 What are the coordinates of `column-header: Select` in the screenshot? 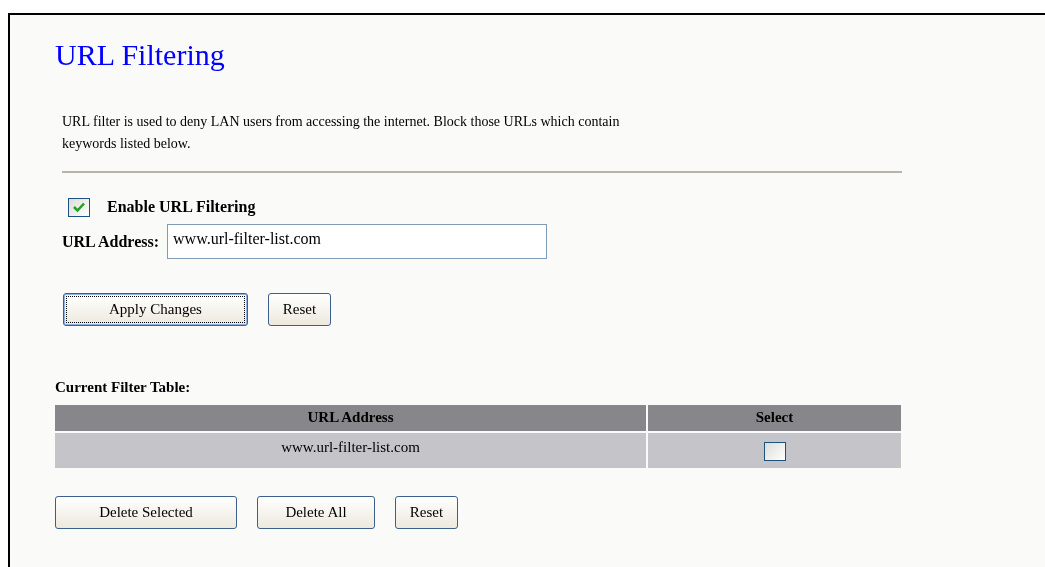 It's located at (774, 417).